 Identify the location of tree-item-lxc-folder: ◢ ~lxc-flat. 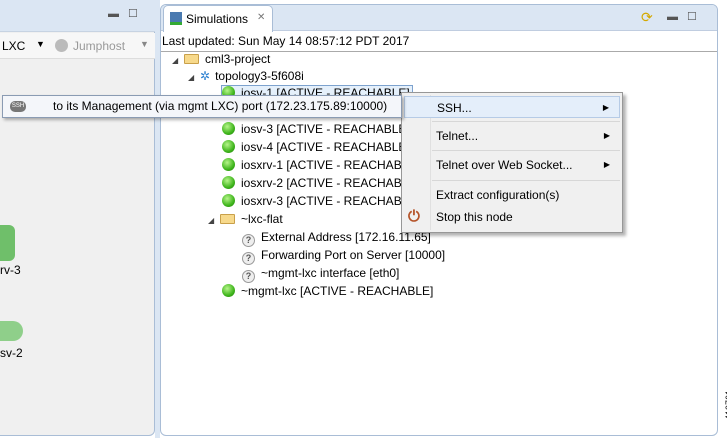
(245, 219).